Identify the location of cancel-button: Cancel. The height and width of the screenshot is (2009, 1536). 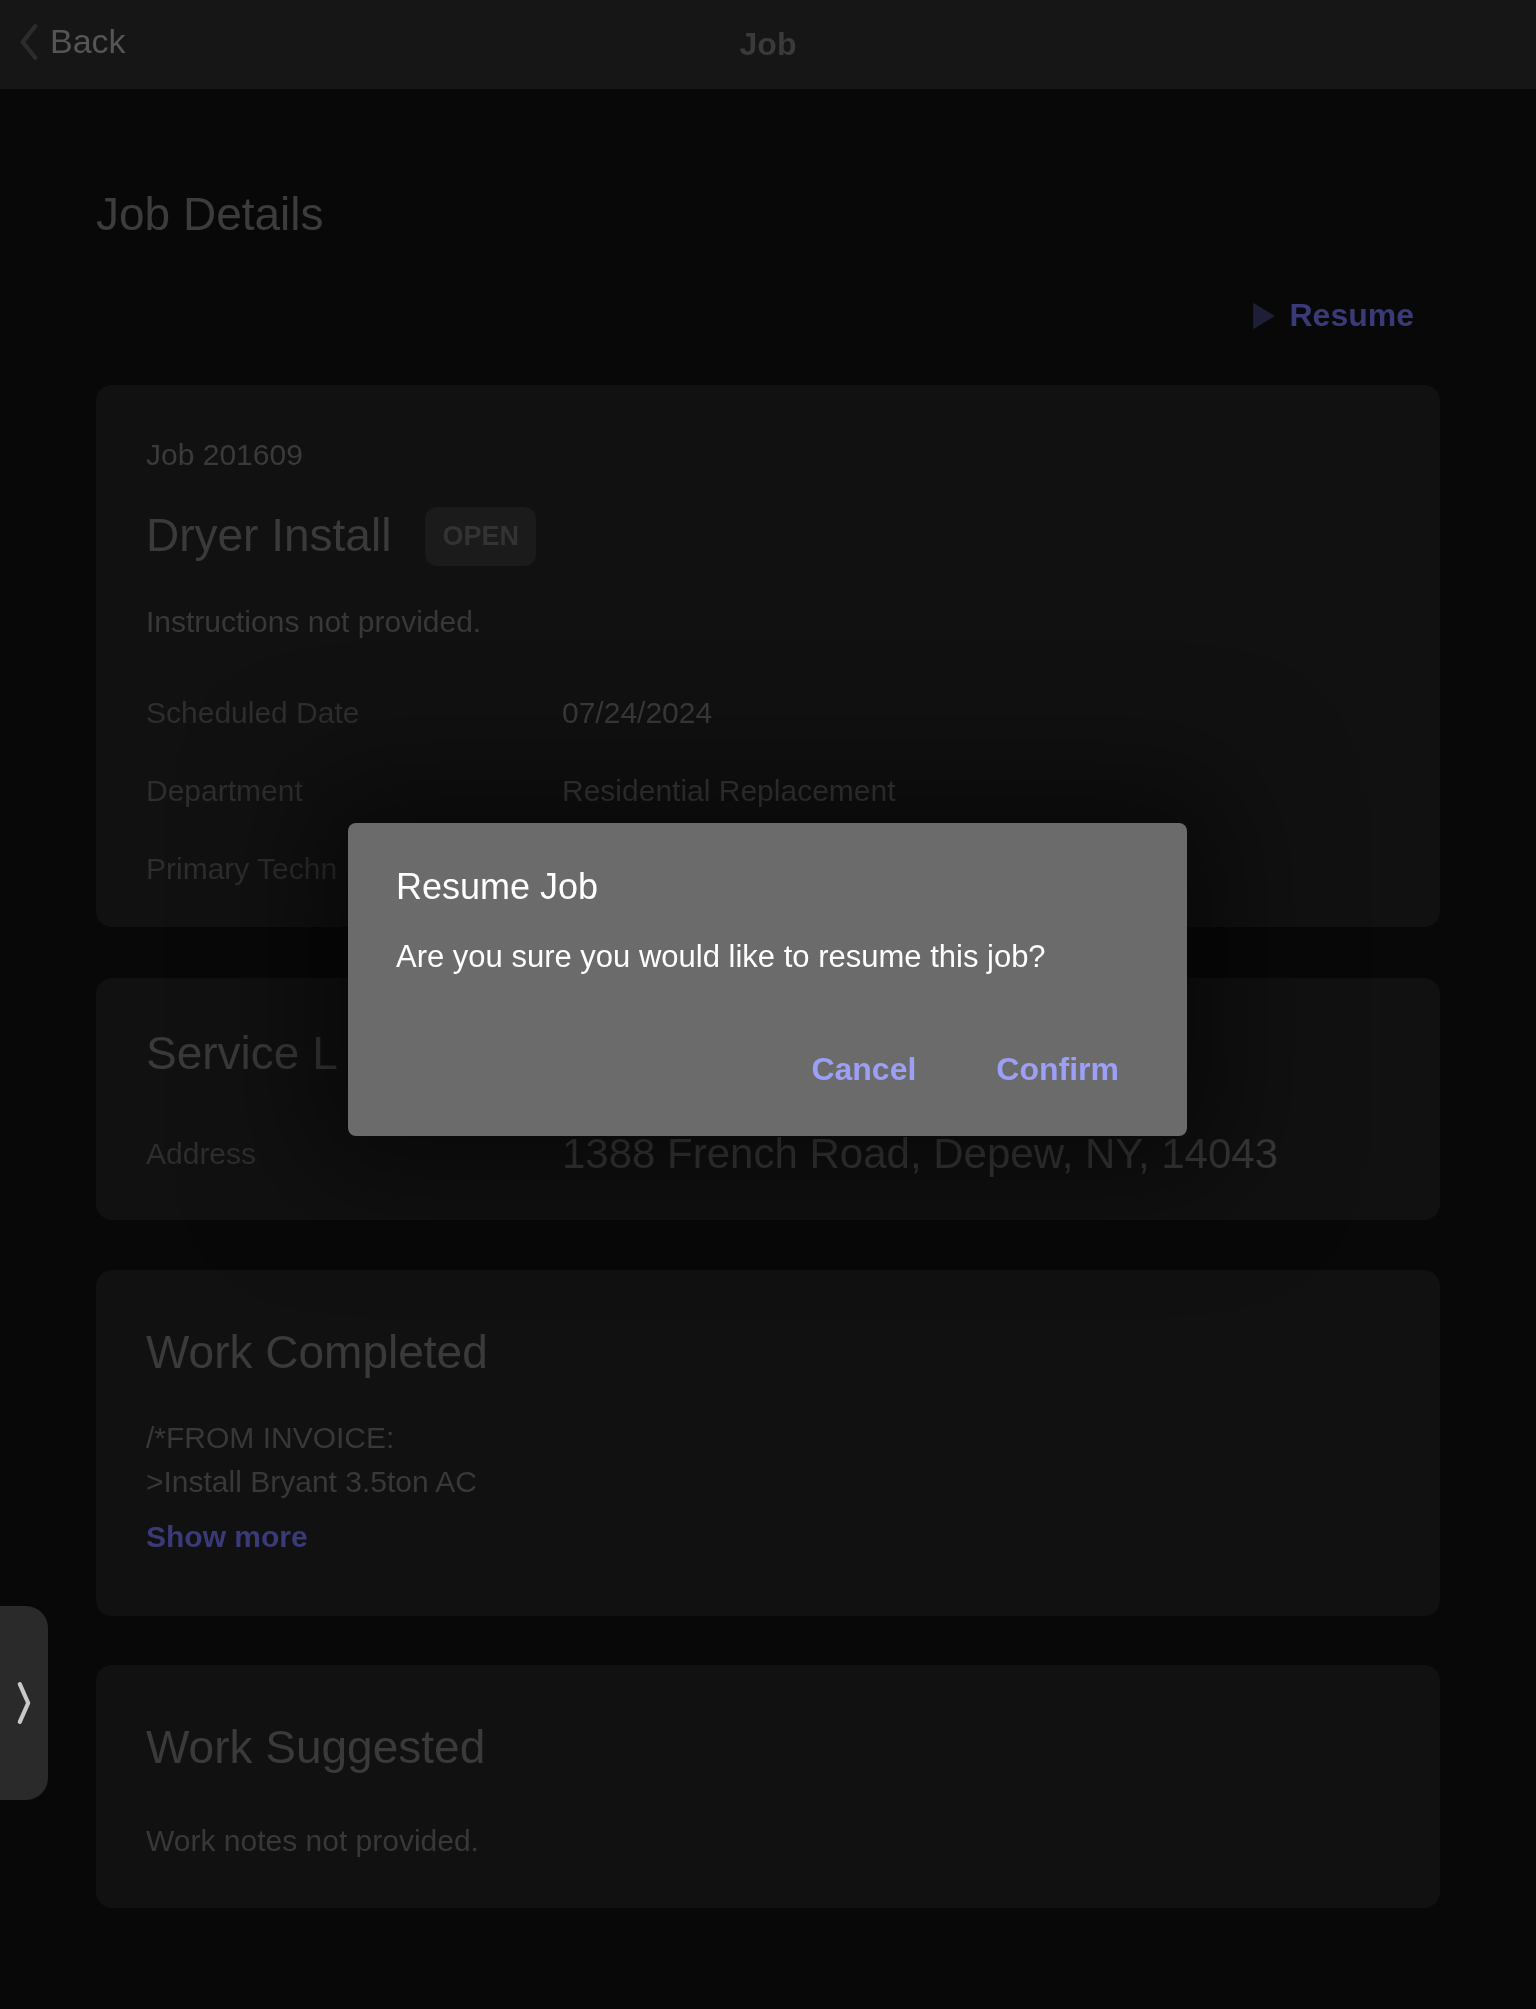
(864, 1069).